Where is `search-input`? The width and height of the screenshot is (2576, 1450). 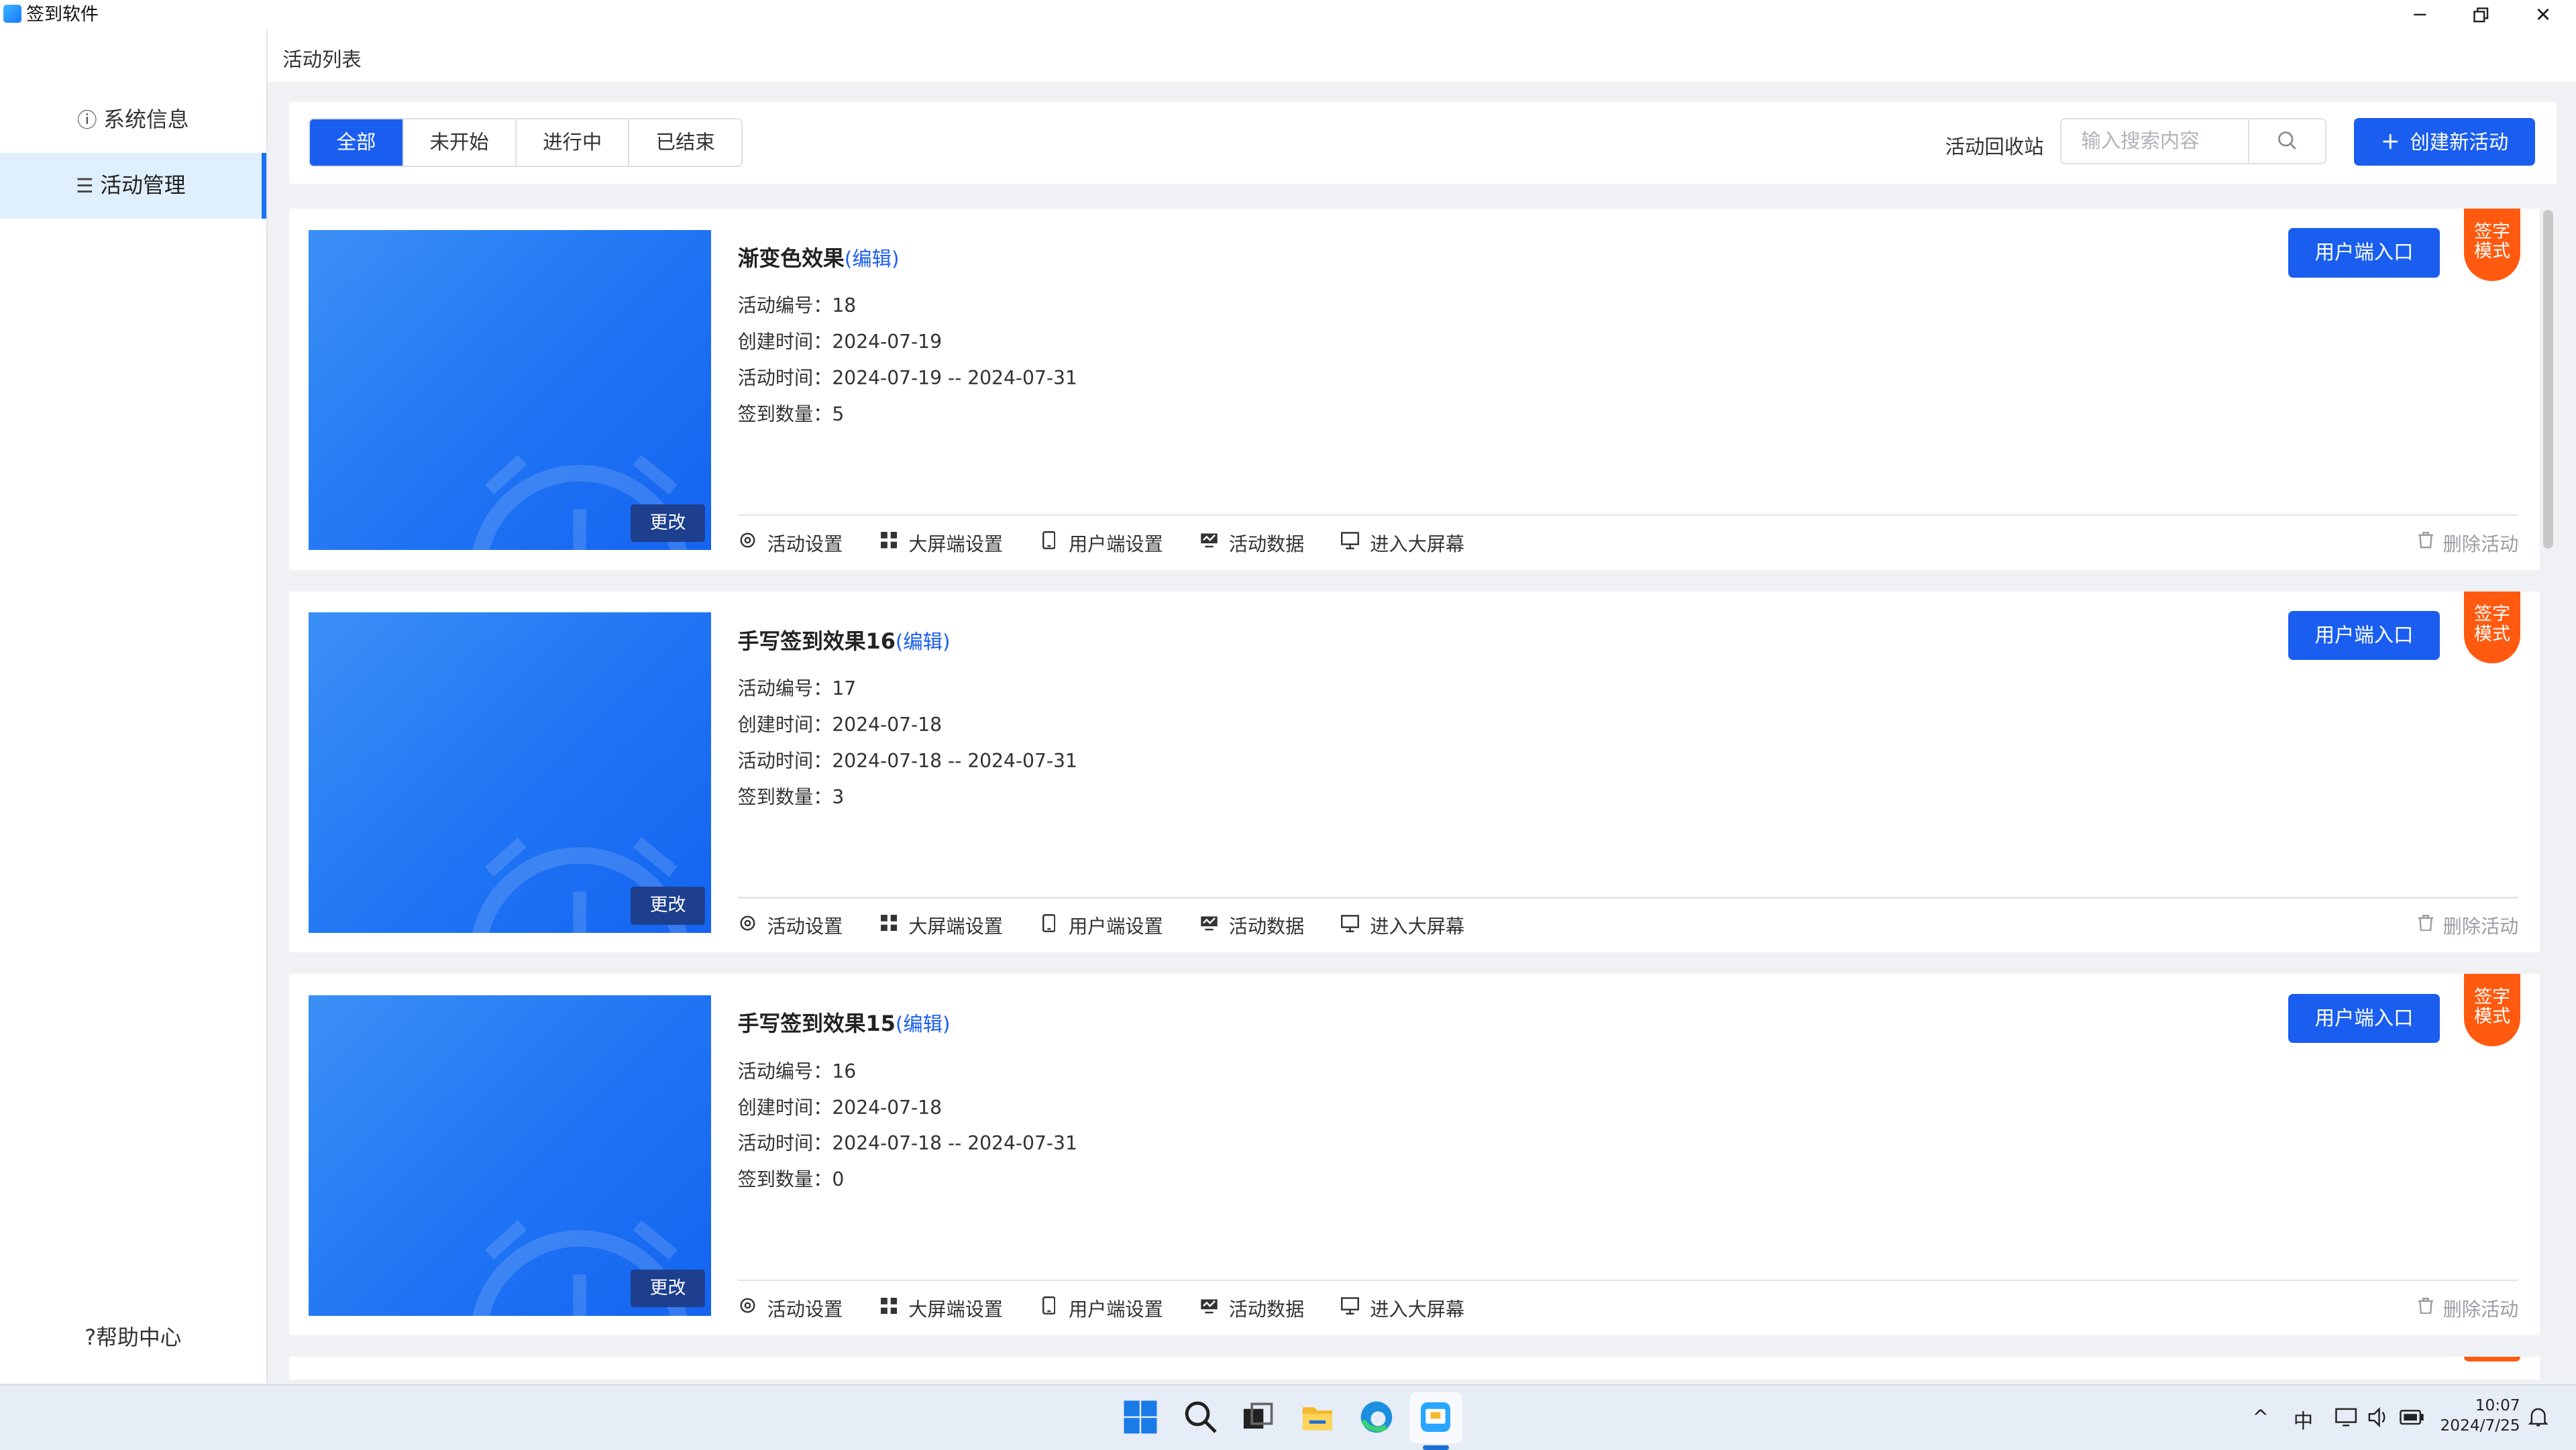
search-input is located at coordinates (2165, 140).